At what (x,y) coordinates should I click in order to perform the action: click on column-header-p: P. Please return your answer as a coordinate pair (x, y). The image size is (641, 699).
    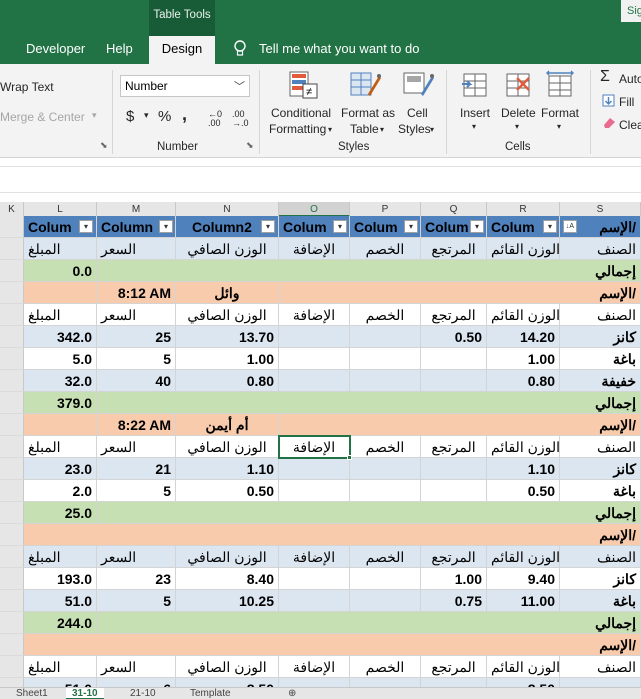
    Looking at the image, I should click on (385, 209).